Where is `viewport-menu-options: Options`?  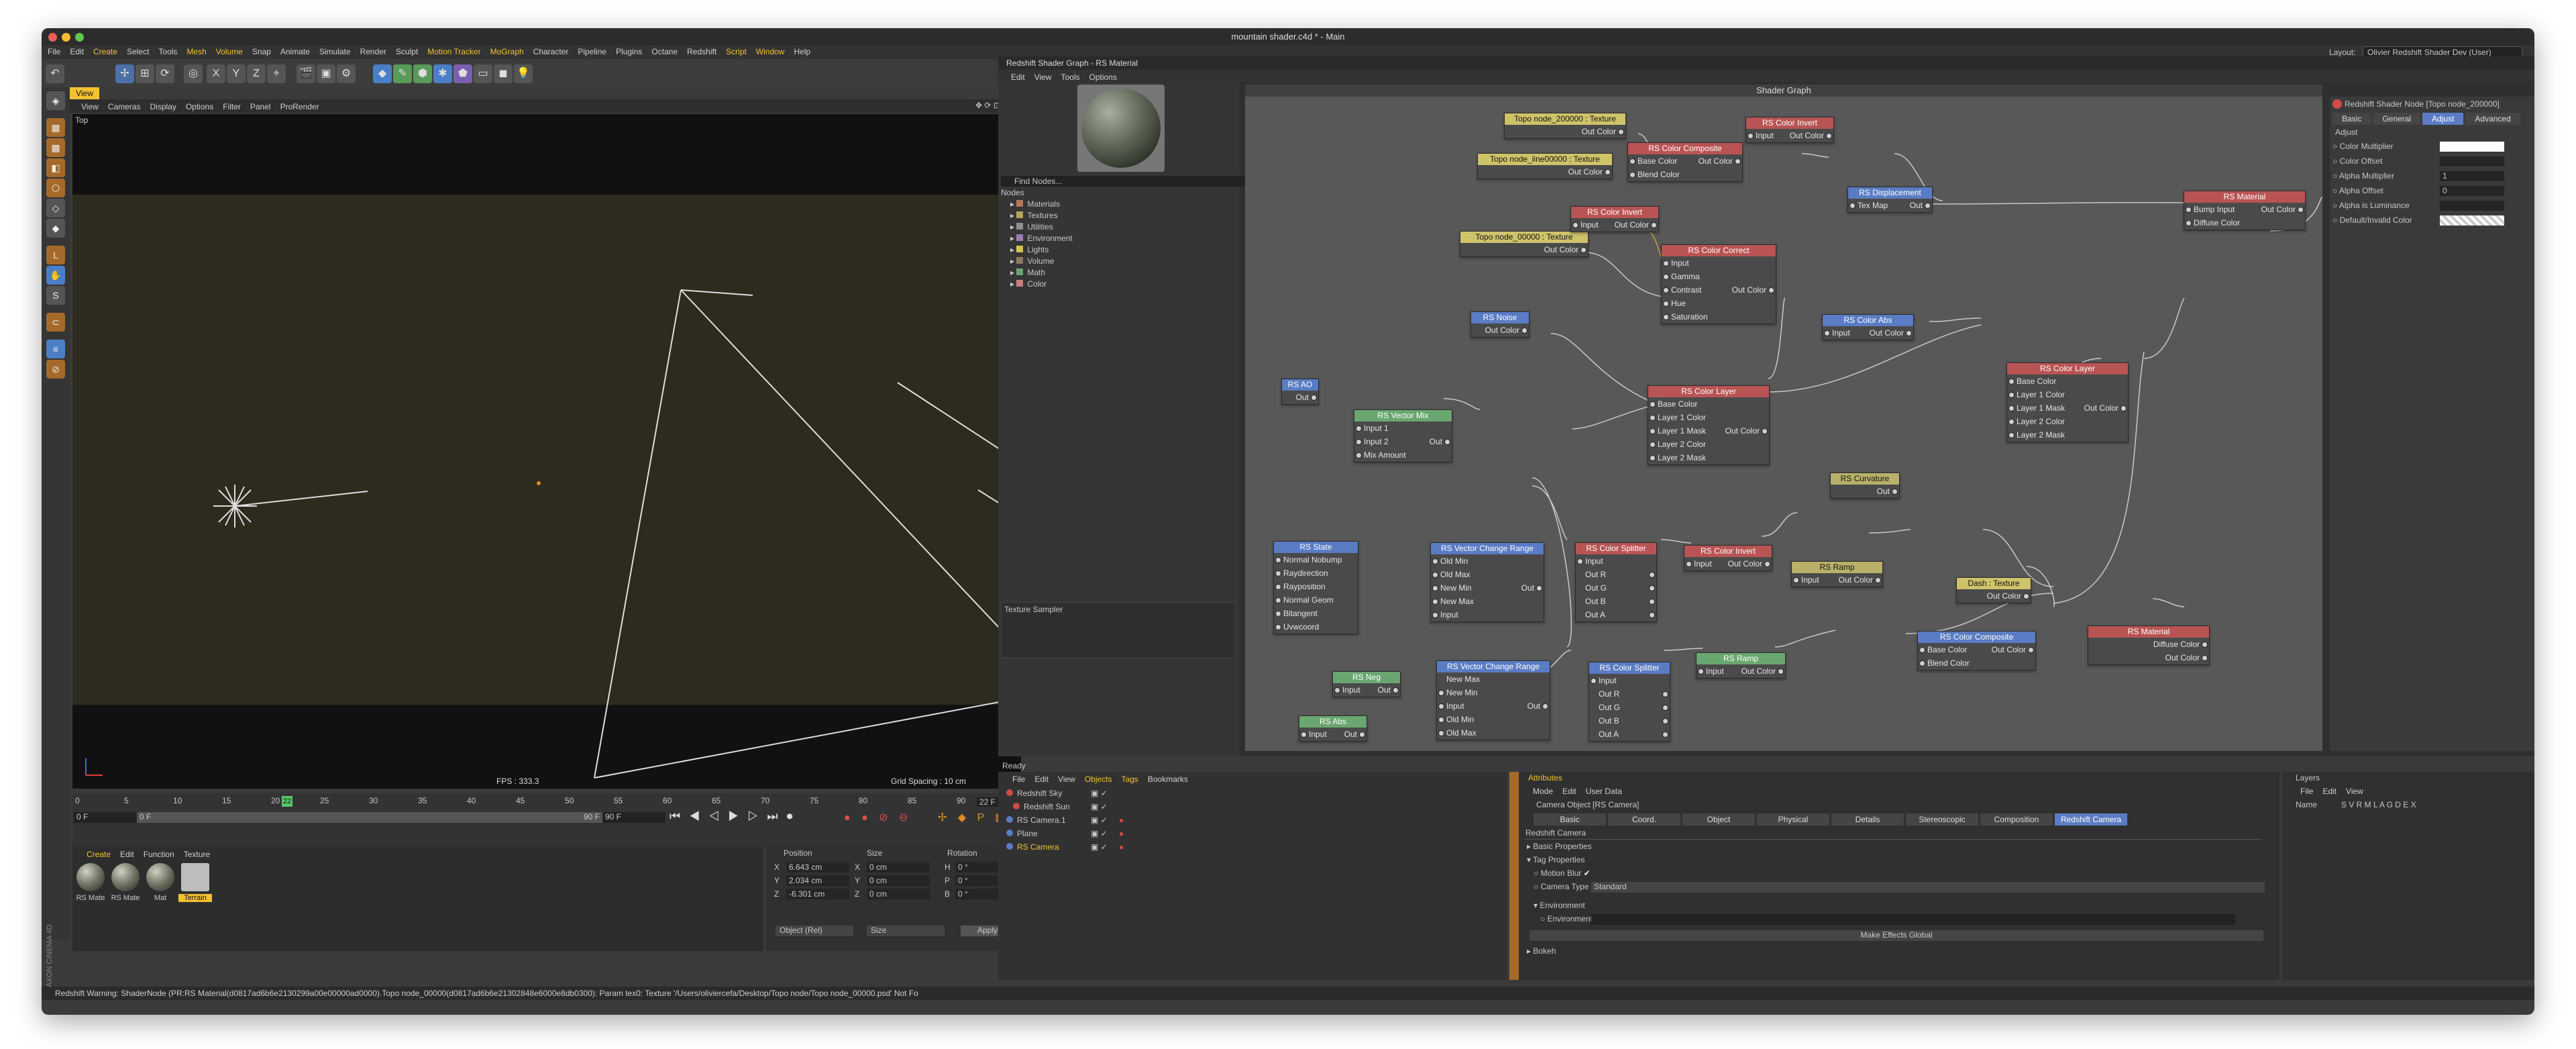
viewport-menu-options: Options is located at coordinates (199, 107).